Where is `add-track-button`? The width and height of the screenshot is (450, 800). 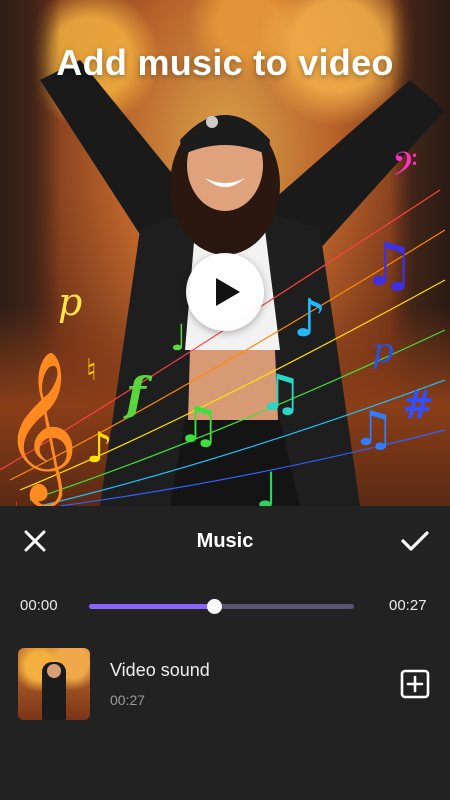
add-track-button is located at coordinates (415, 684).